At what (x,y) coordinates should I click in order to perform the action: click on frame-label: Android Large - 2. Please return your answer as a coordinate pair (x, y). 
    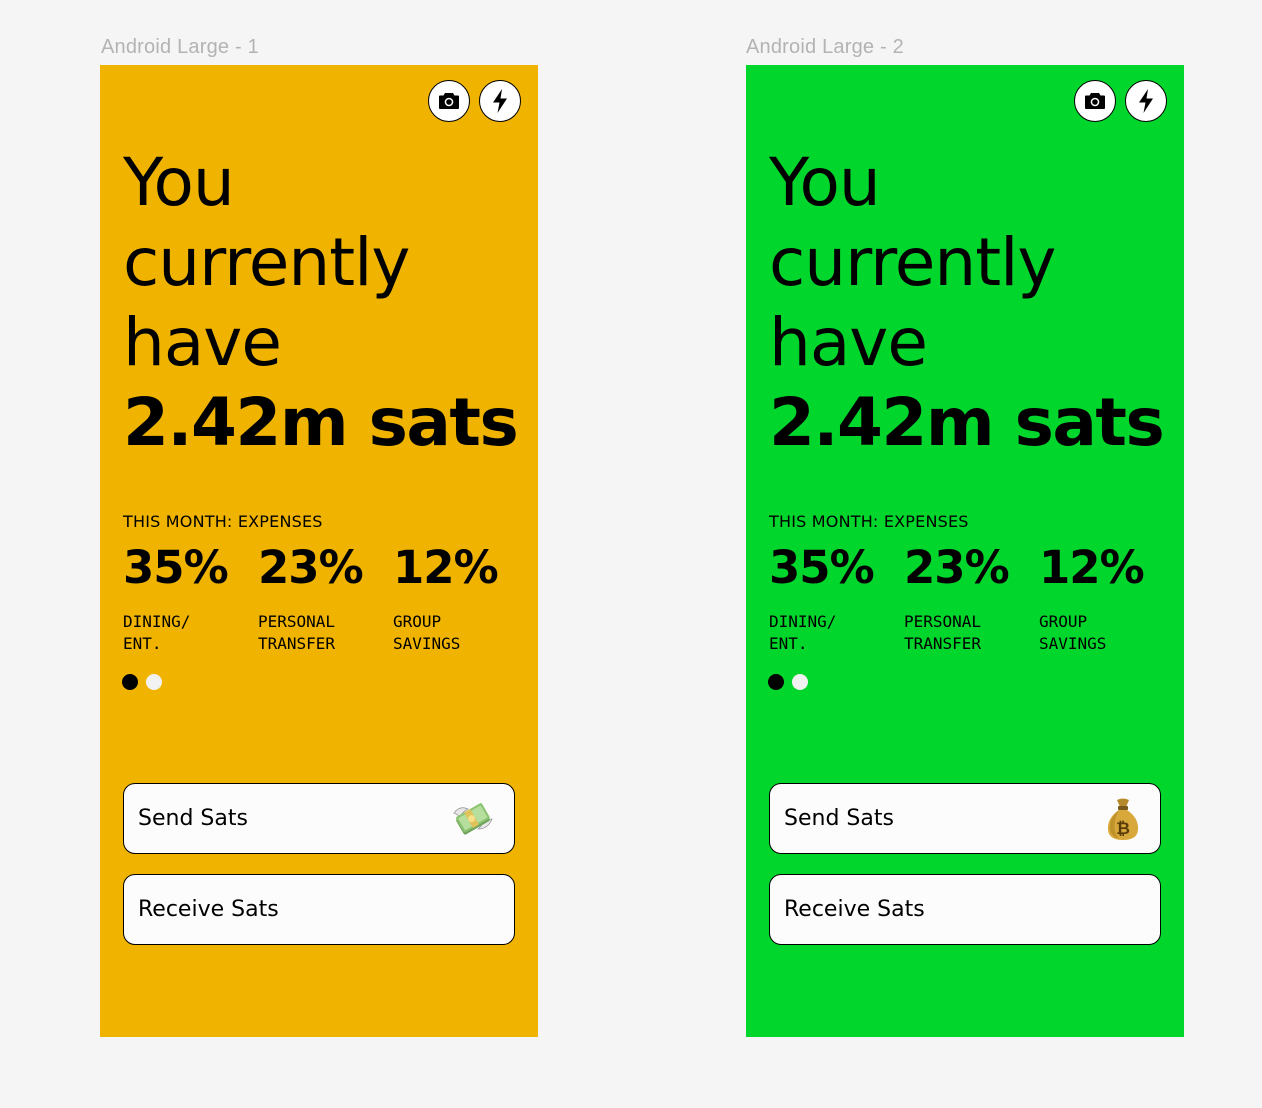
    Looking at the image, I should click on (825, 47).